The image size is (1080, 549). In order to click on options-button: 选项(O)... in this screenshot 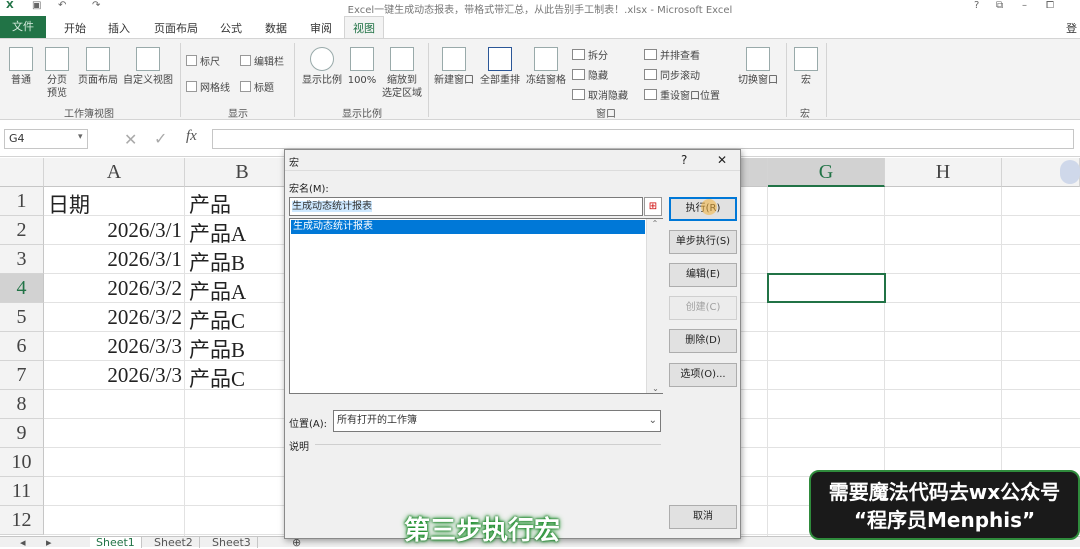, I will do `click(703, 375)`.